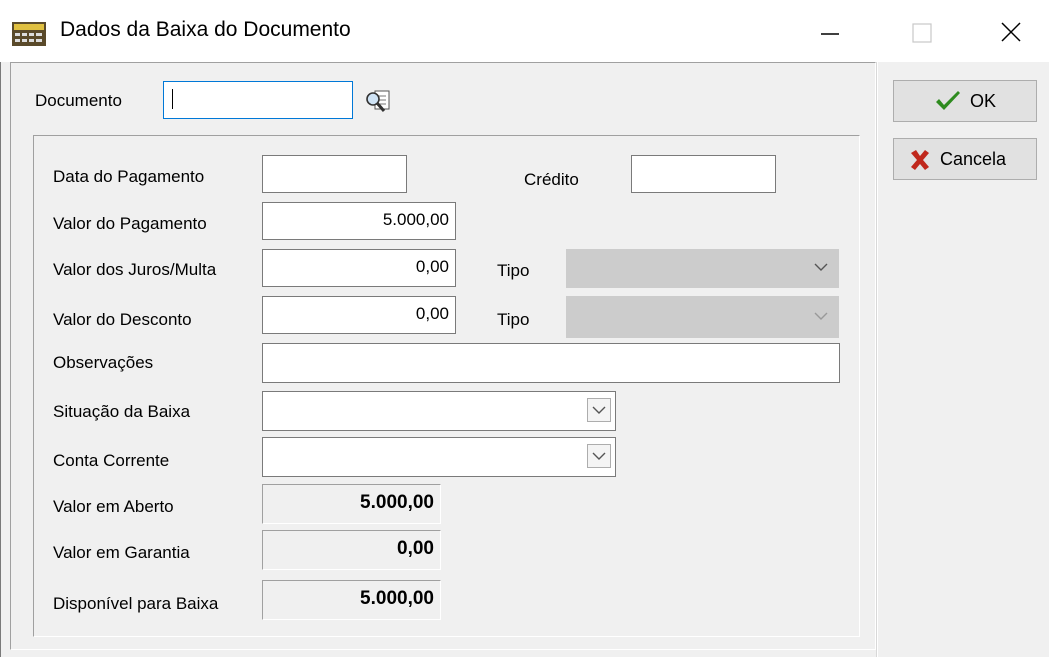  I want to click on observacoes-label: Observações, so click(103, 362).